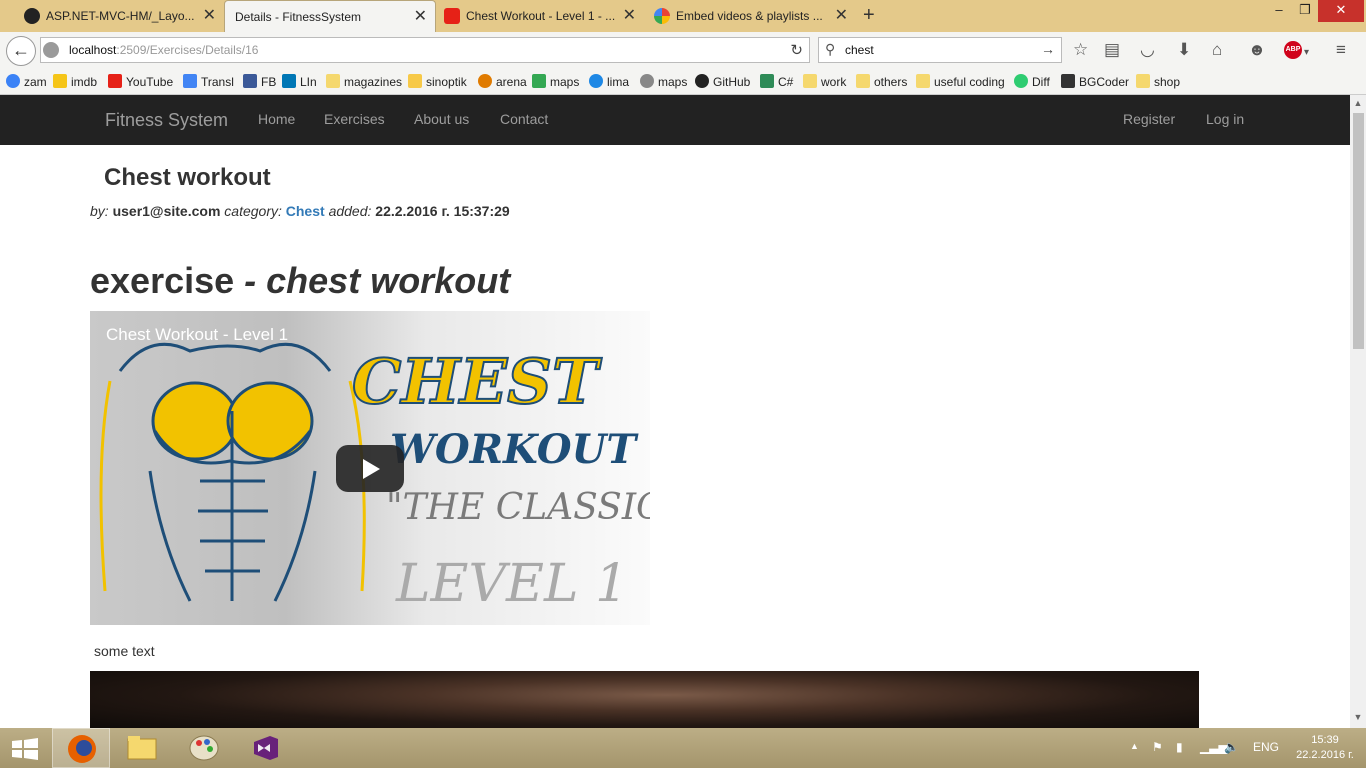  What do you see at coordinates (518, 507) in the screenshot?
I see `art-line-3: "THE CLASSIC"` at bounding box center [518, 507].